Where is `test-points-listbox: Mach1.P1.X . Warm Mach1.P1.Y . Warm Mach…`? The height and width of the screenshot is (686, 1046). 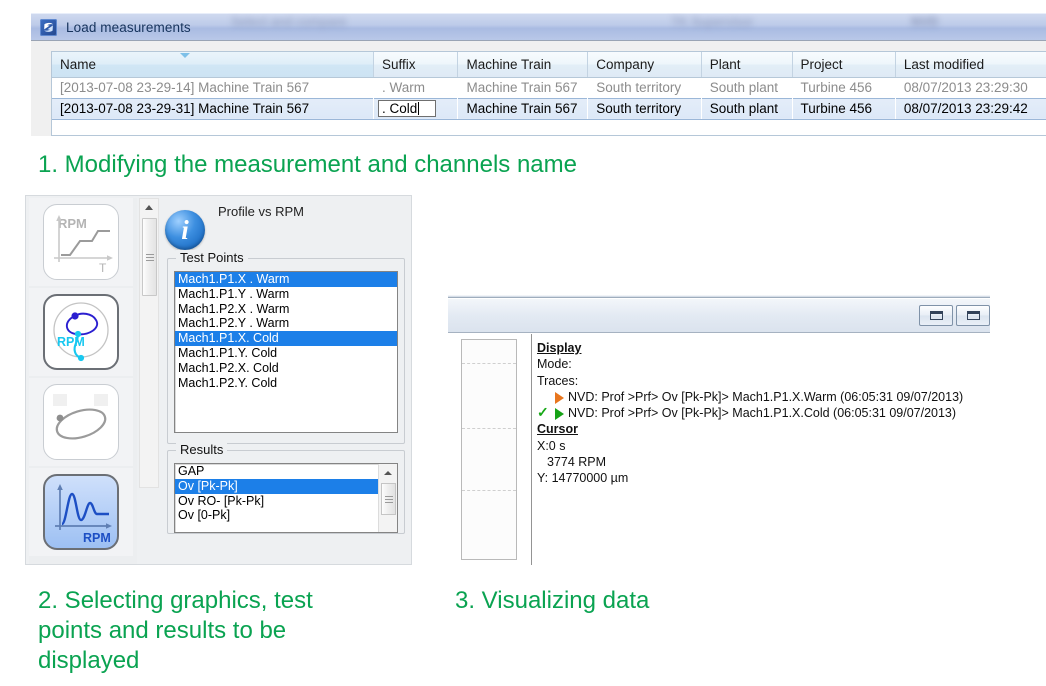 test-points-listbox: Mach1.P1.X . Warm Mach1.P1.Y . Warm Mach… is located at coordinates (286, 352).